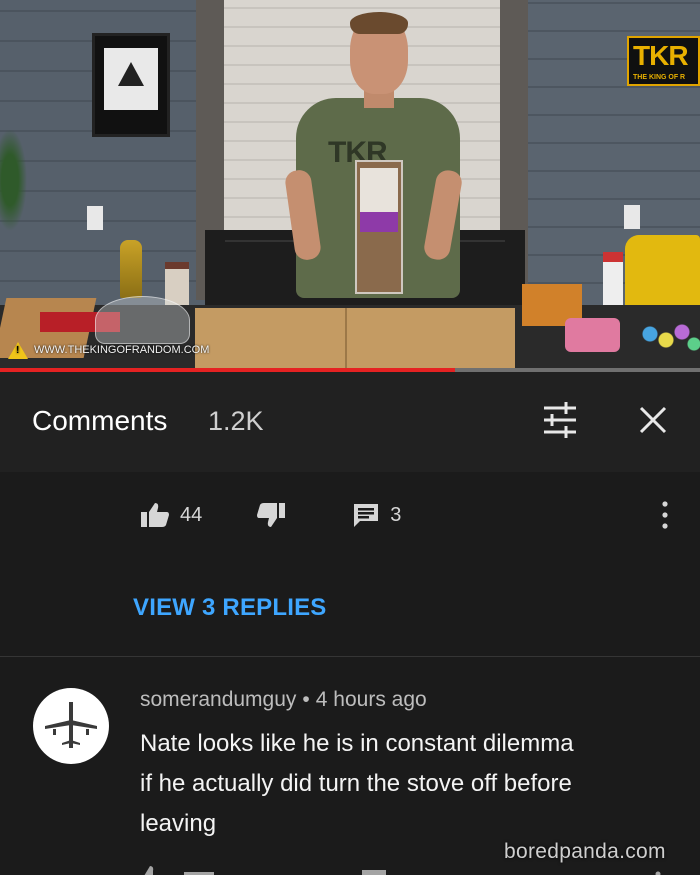 Image resolution: width=700 pixels, height=875 pixels. Describe the element at coordinates (366, 515) in the screenshot. I see `comment-icon` at that location.